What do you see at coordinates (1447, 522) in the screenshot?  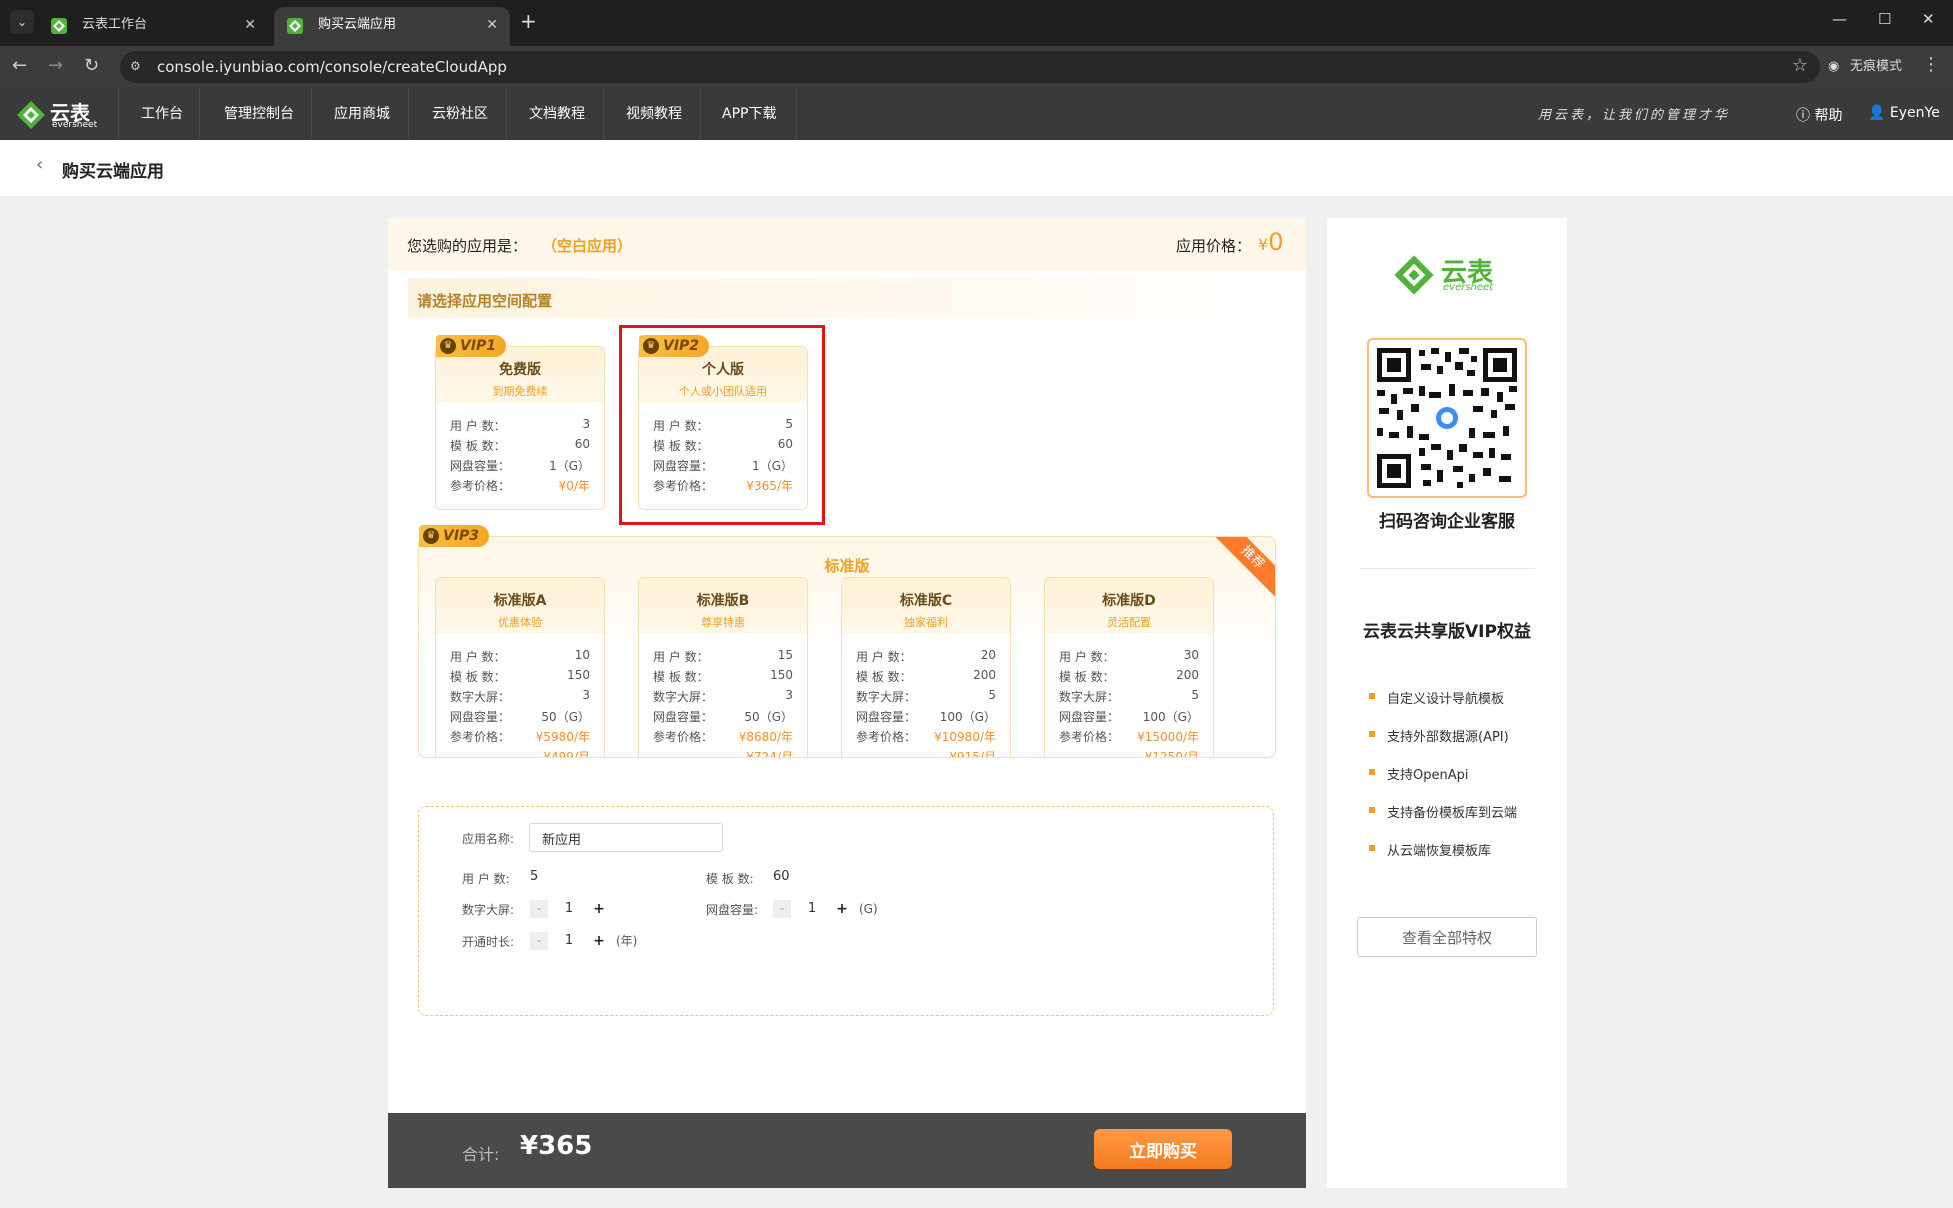 I see `qr-caption: 扫码咨询企业客服` at bounding box center [1447, 522].